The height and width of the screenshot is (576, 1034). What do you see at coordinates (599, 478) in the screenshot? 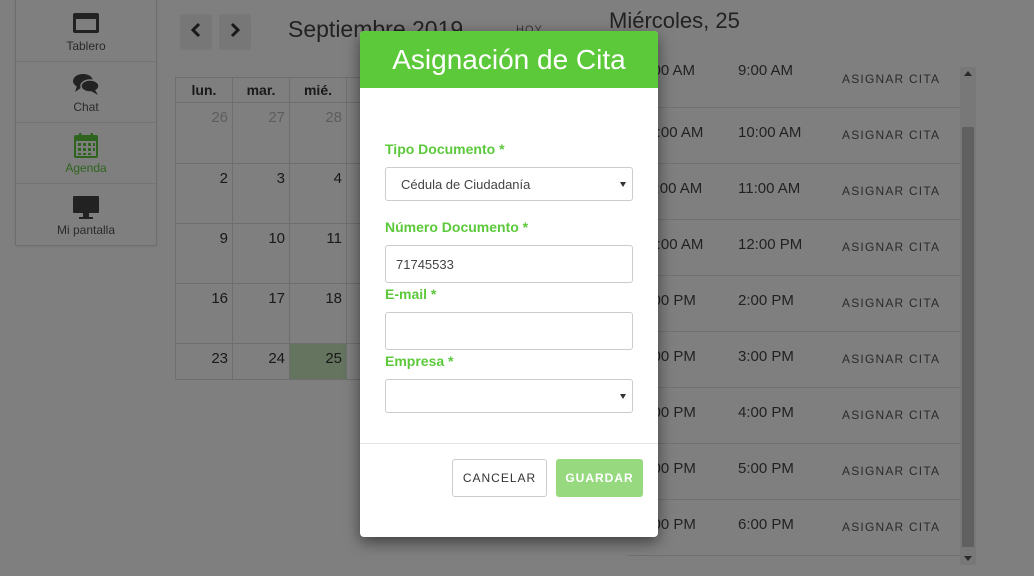
I see `save-button: GUARDAR` at bounding box center [599, 478].